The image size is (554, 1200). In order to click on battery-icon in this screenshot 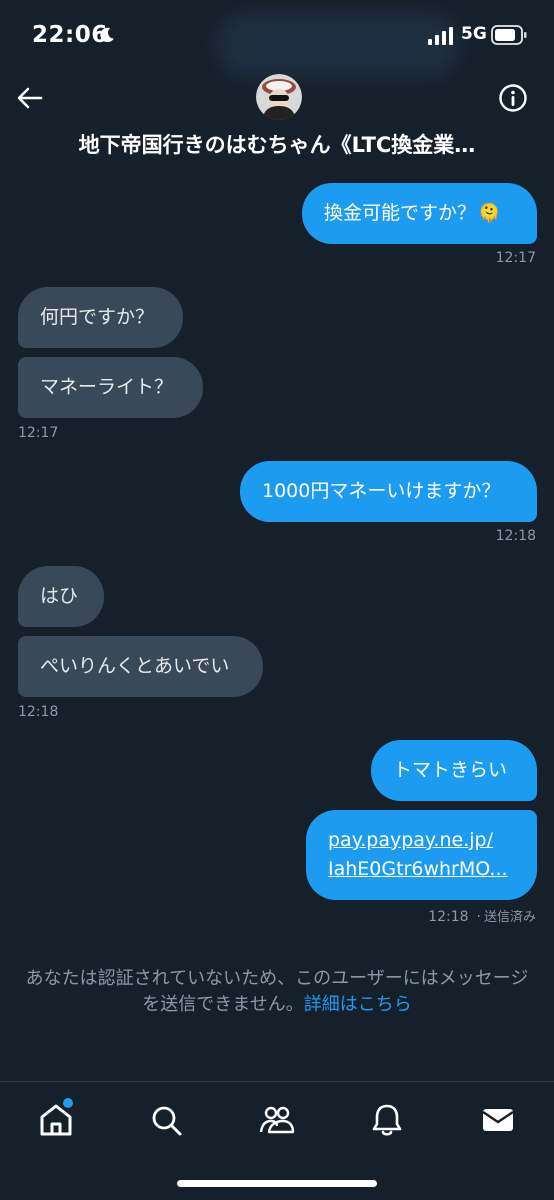, I will do `click(509, 35)`.